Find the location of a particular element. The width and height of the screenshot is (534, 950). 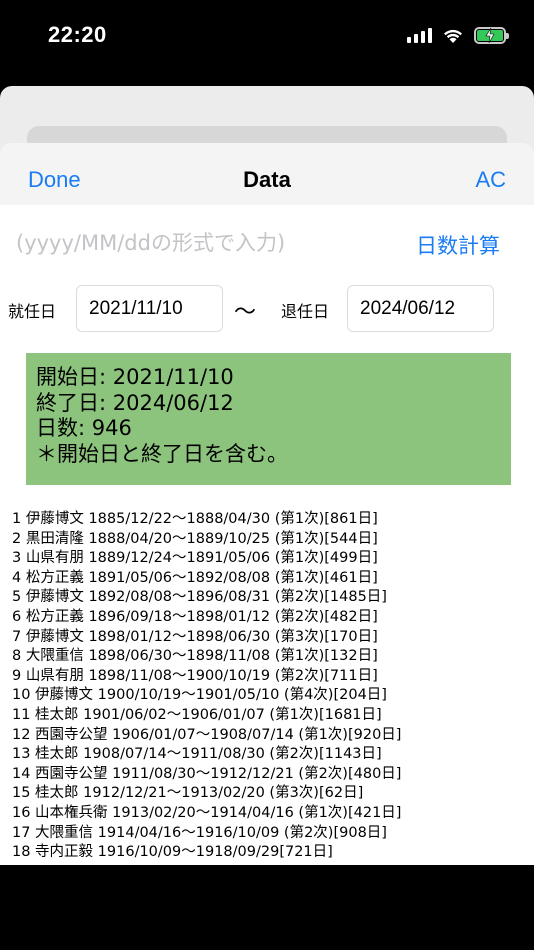

bottom-area is located at coordinates (267, 907).